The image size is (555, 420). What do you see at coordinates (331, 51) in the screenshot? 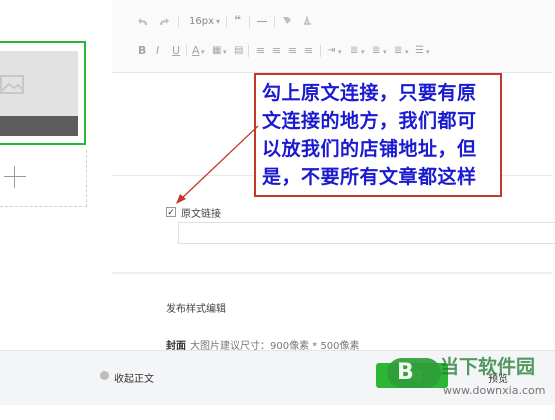
I see `indent-icon: ⇥` at bounding box center [331, 51].